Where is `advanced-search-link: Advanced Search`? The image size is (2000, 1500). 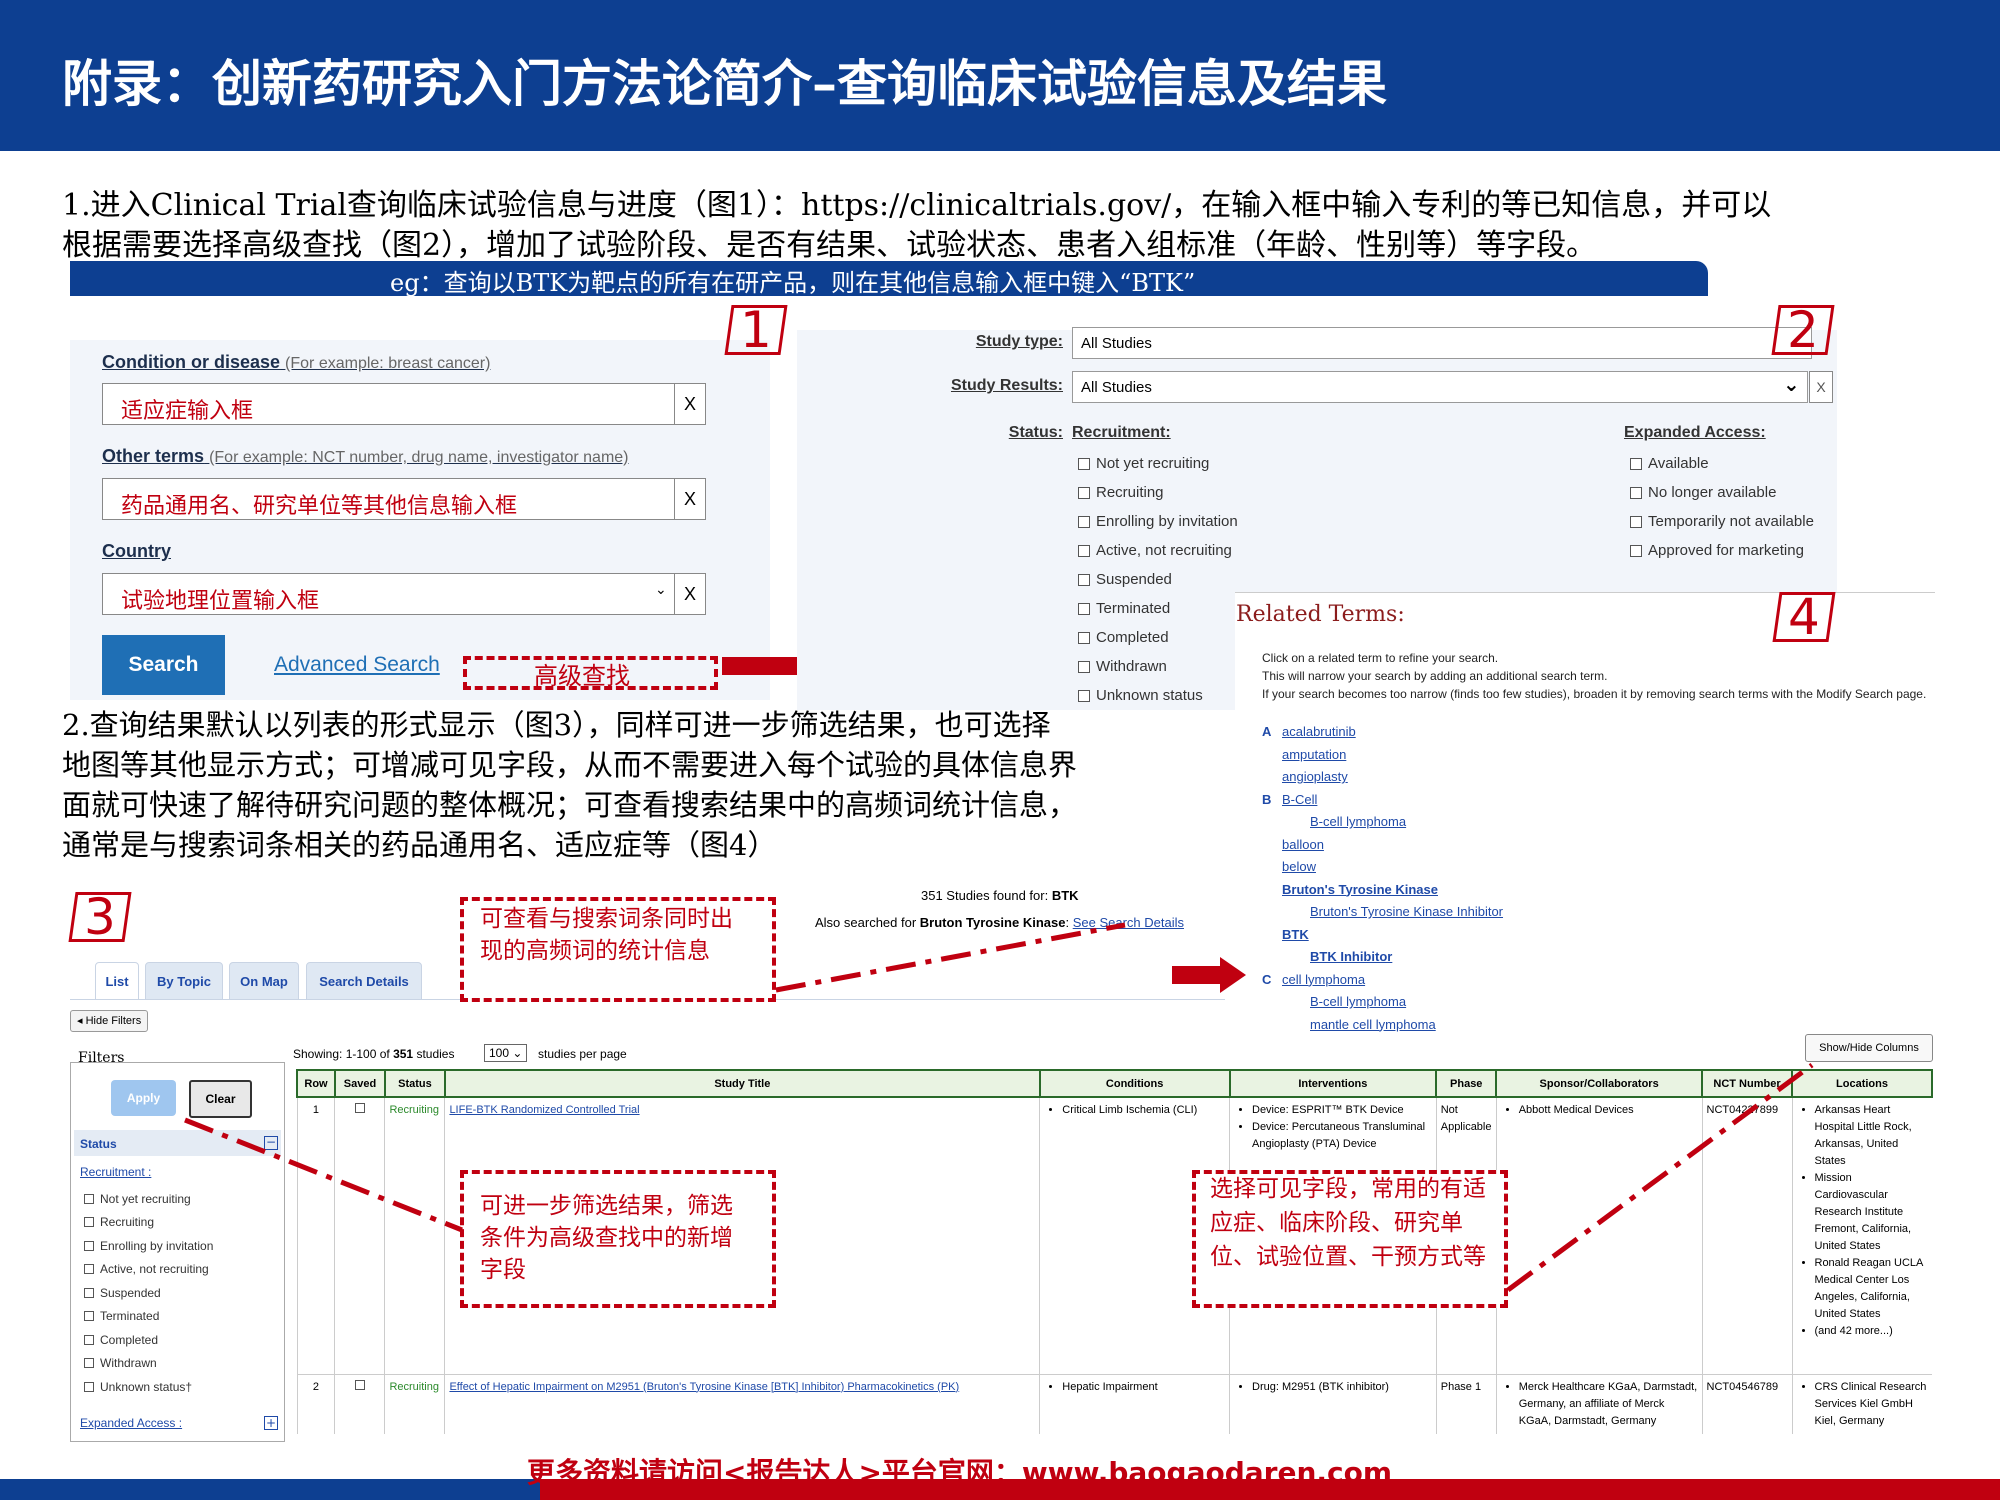 advanced-search-link: Advanced Search is located at coordinates (357, 665).